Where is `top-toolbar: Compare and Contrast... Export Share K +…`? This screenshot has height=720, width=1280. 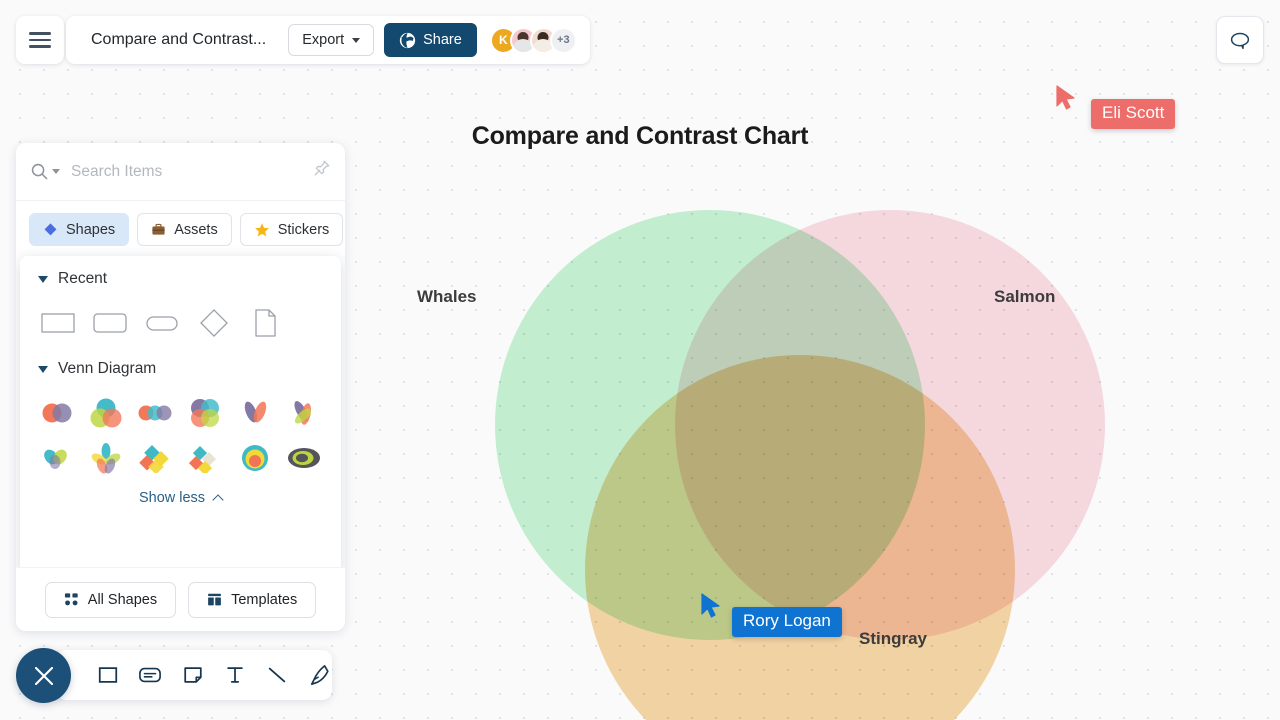
top-toolbar: Compare and Contrast... Export Share K +… is located at coordinates (328, 40).